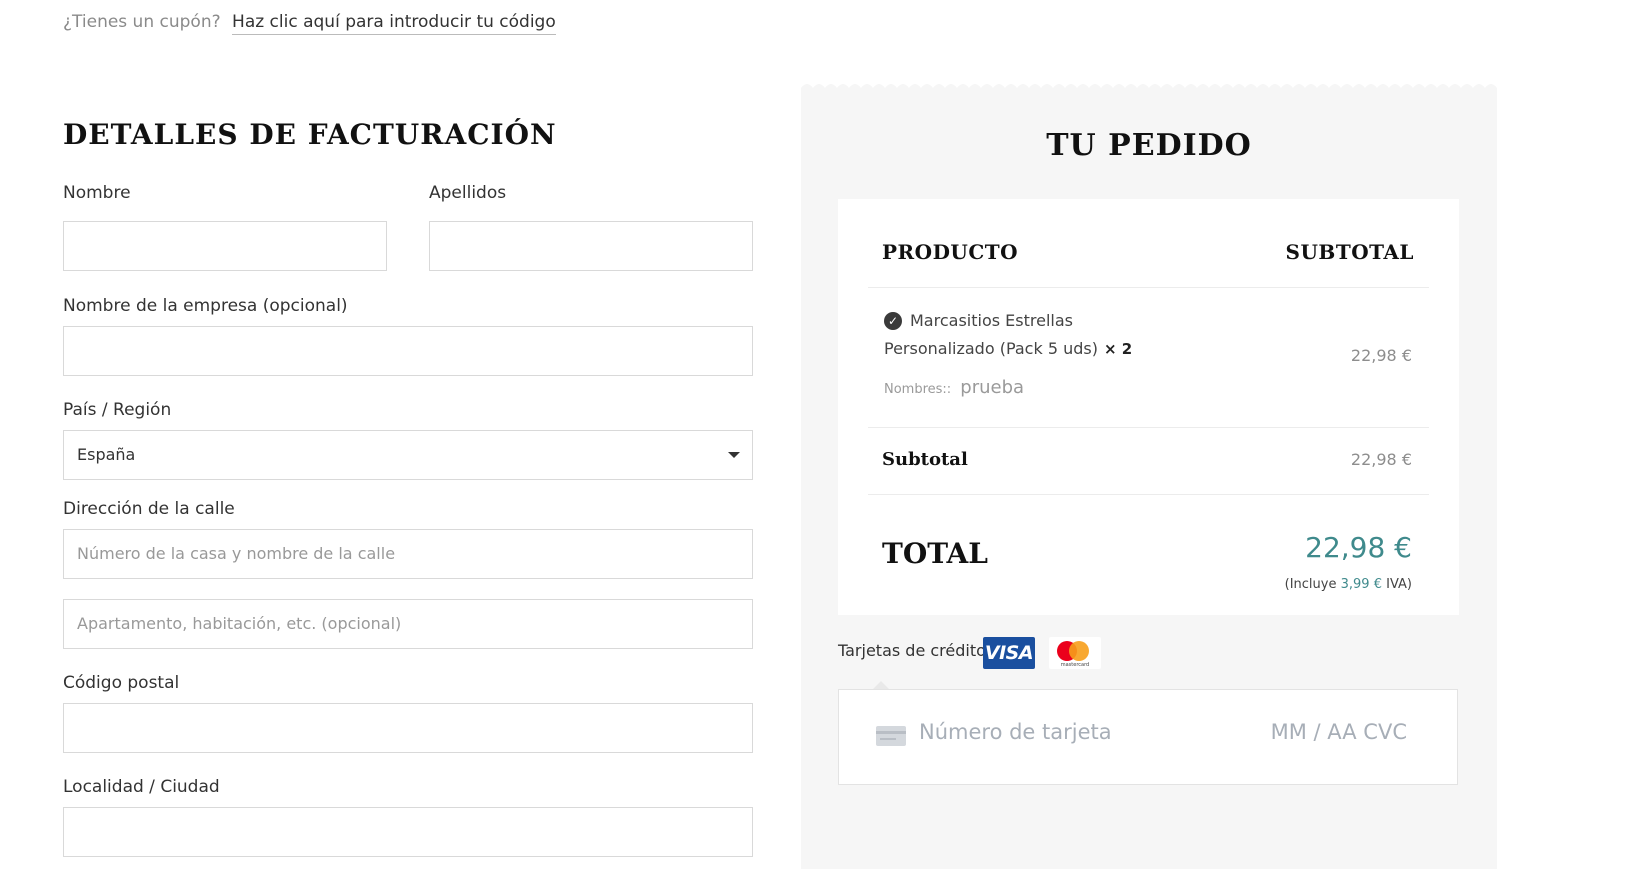 This screenshot has width=1638, height=869. What do you see at coordinates (408, 455) in the screenshot?
I see `country-select: España` at bounding box center [408, 455].